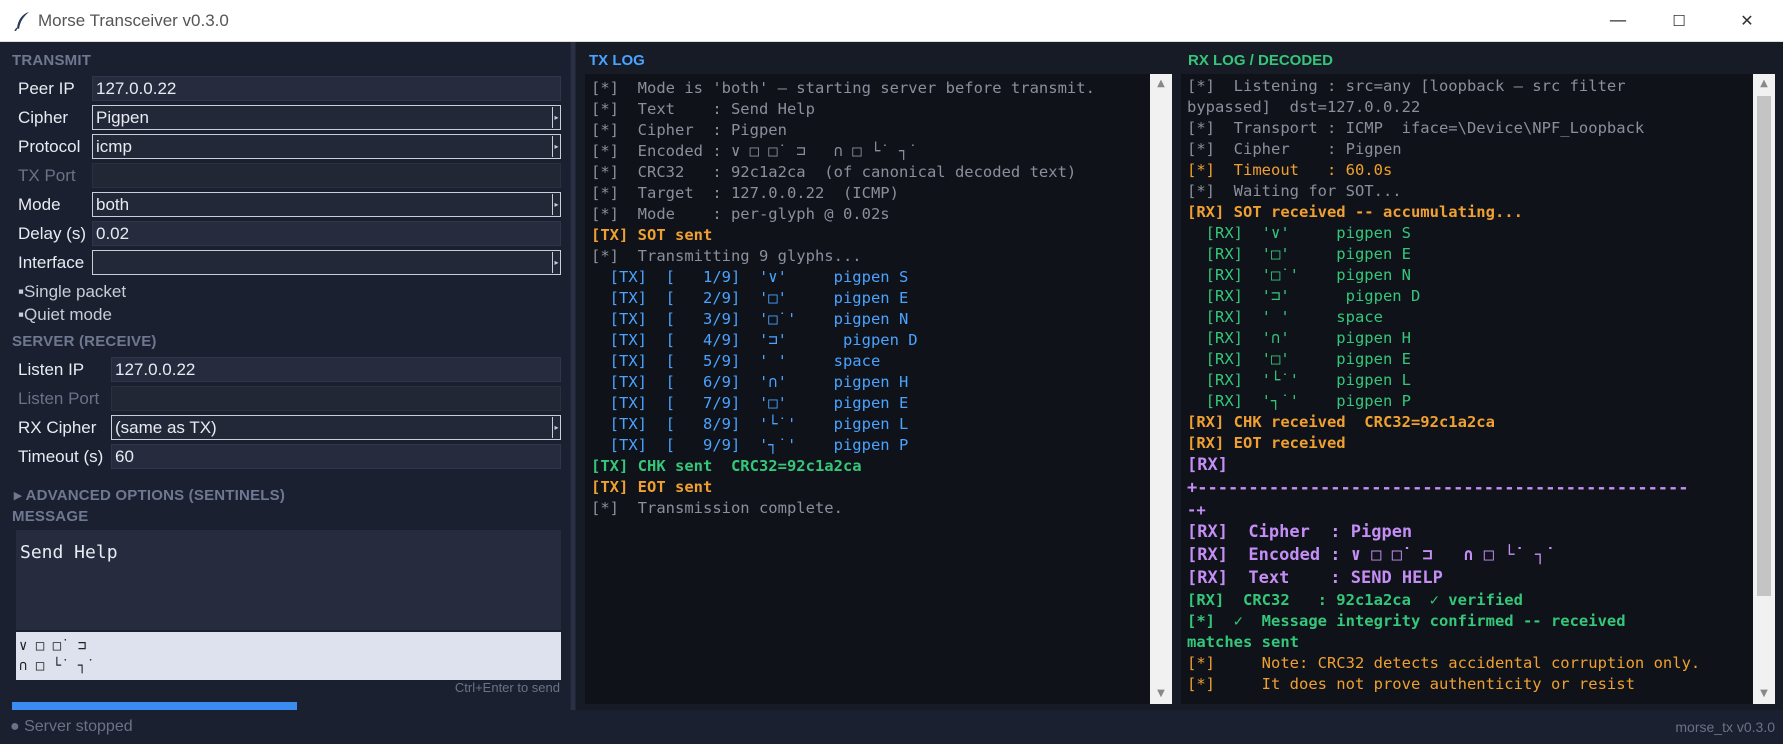 This screenshot has width=1783, height=744. I want to click on tx-port-input, so click(326, 175).